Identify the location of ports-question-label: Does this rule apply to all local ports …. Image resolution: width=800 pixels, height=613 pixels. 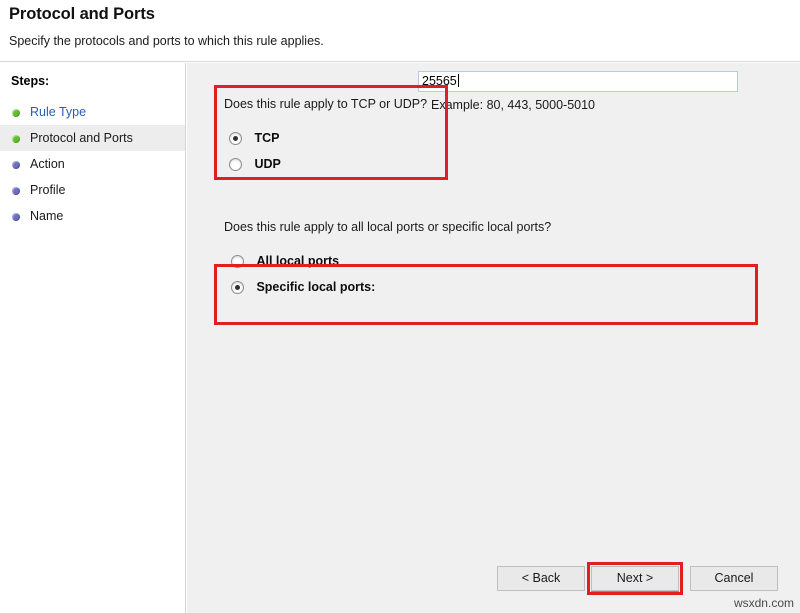
(388, 227).